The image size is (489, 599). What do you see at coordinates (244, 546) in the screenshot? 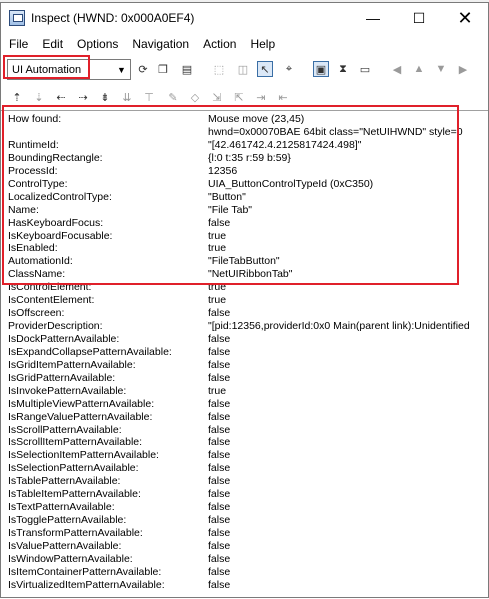
I see `property-row: IsValuePatternAvailable: false` at bounding box center [244, 546].